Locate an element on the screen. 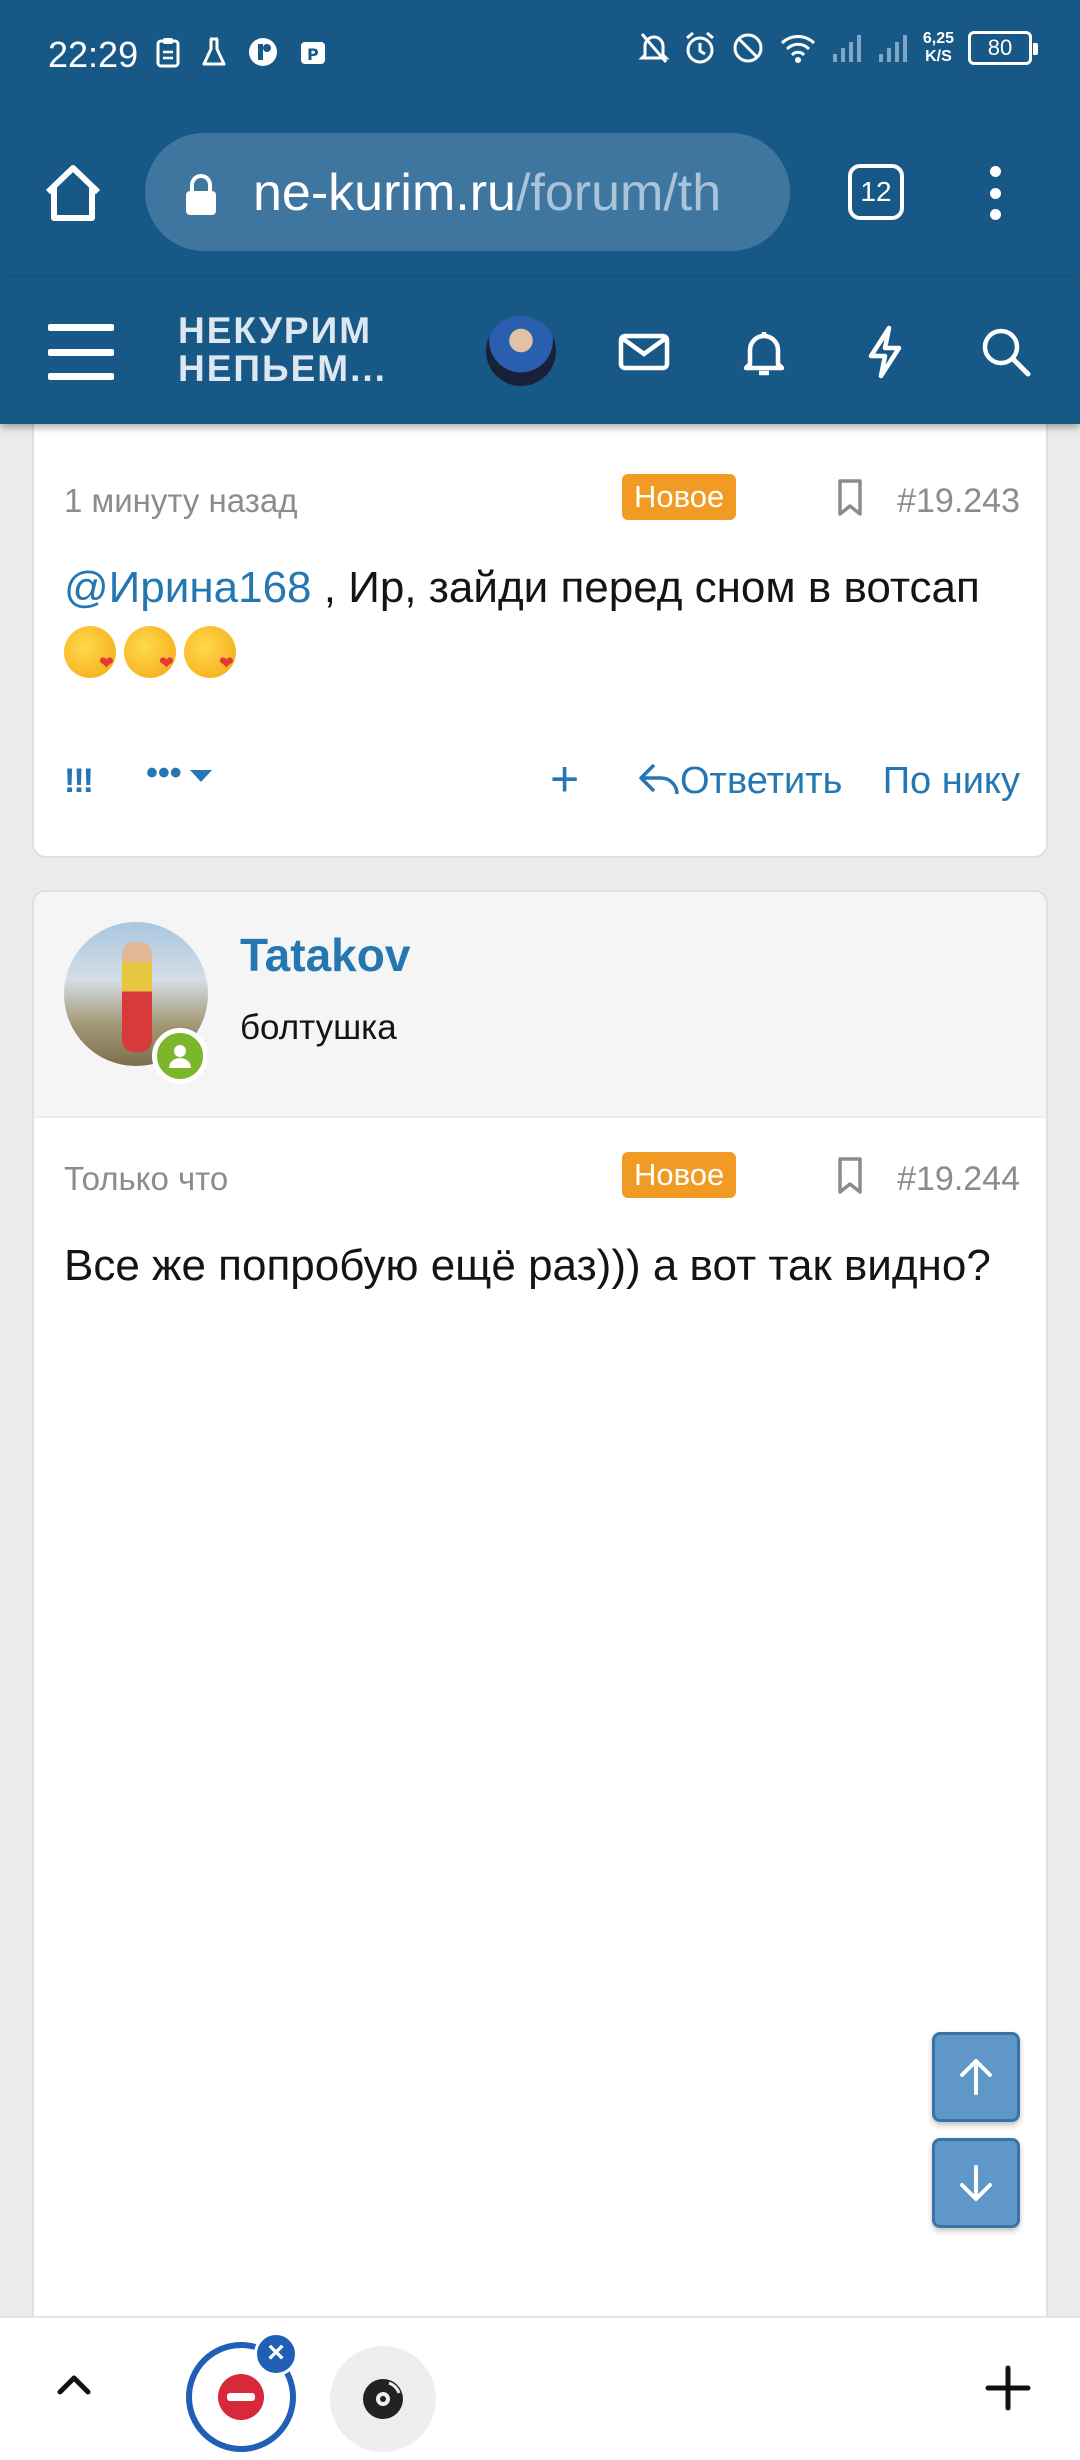 Image resolution: width=1080 pixels, height=2460 pixels. user-icon is located at coordinates (180, 1056).